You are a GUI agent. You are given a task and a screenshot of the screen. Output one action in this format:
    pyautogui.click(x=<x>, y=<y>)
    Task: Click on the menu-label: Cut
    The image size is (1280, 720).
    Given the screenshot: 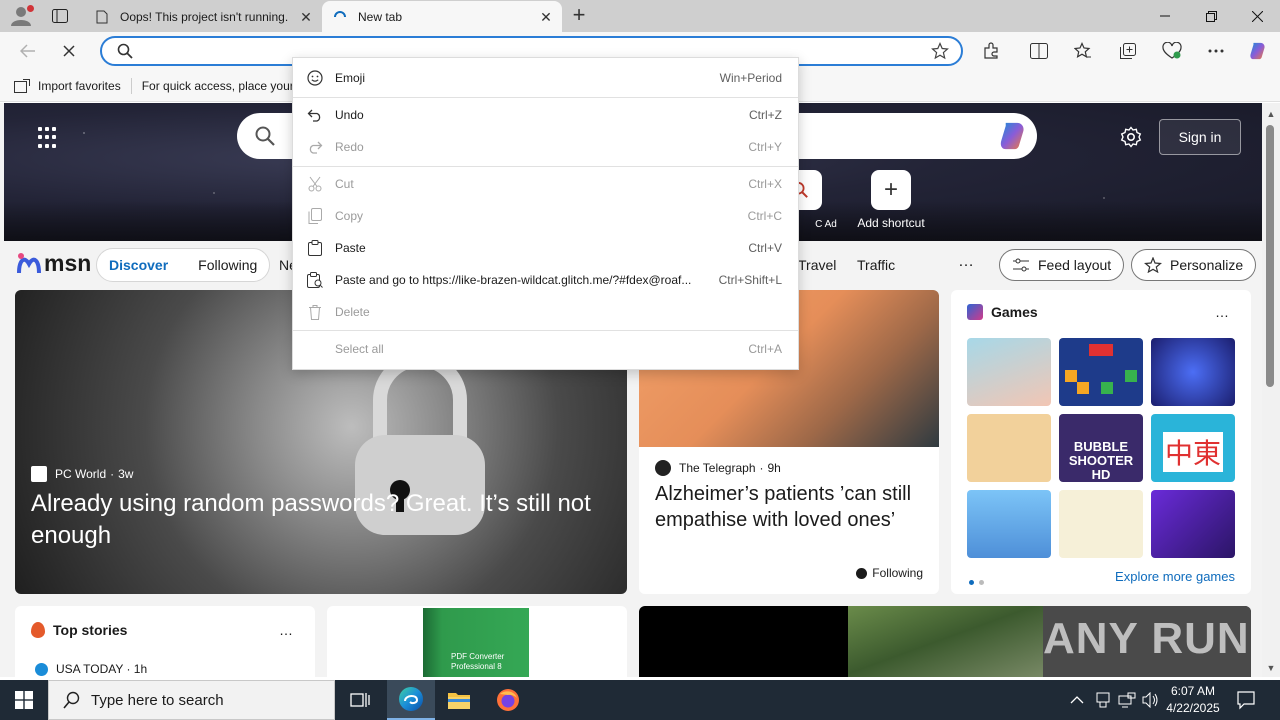 What is the action you would take?
    pyautogui.click(x=344, y=184)
    